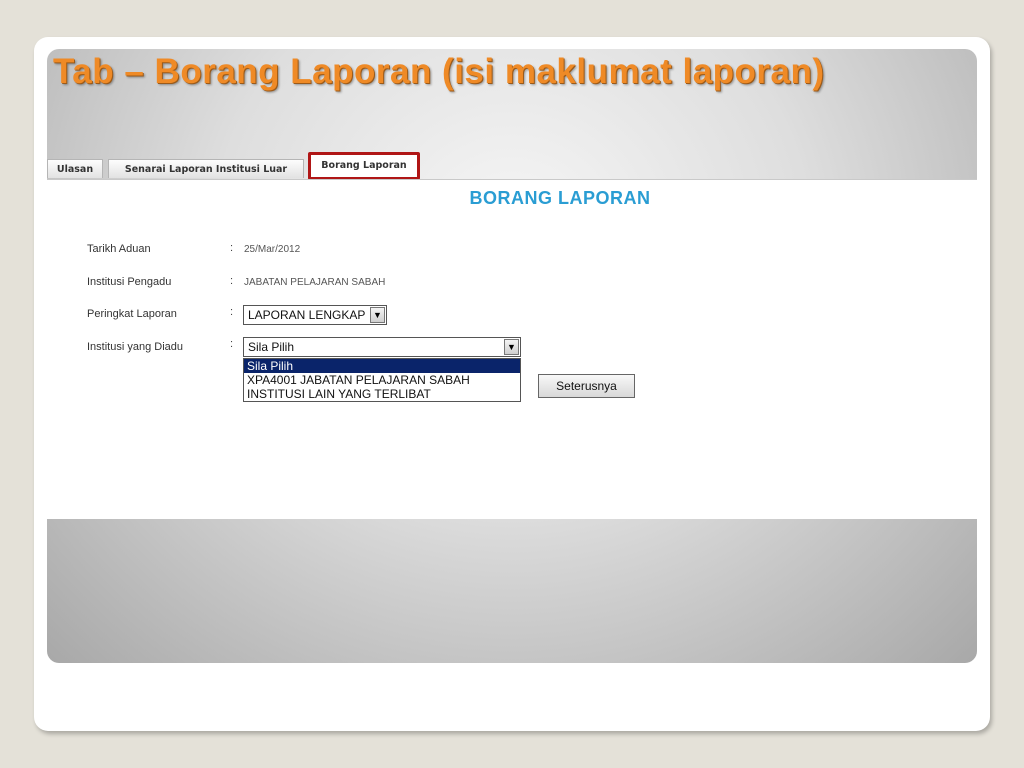 The height and width of the screenshot is (768, 1024). I want to click on label-peringkat-laporan: Peringkat Laporan, so click(132, 314).